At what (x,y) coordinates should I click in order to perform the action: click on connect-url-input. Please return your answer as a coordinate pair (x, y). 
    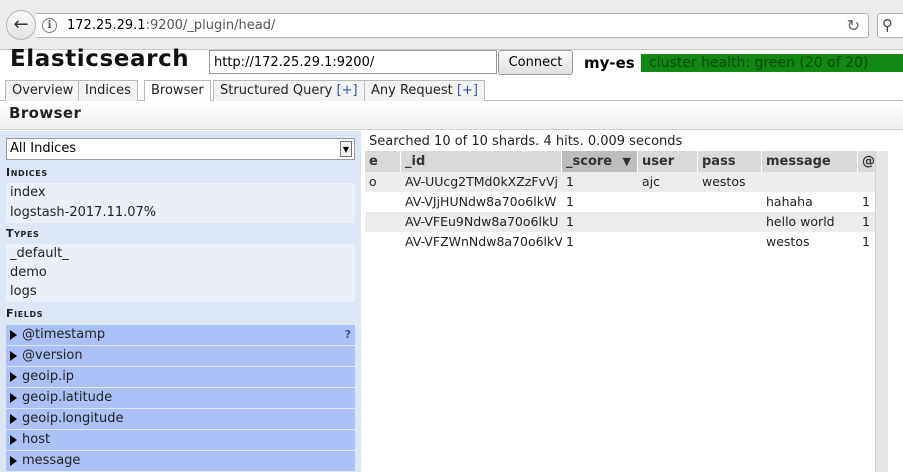
    Looking at the image, I should click on (353, 62).